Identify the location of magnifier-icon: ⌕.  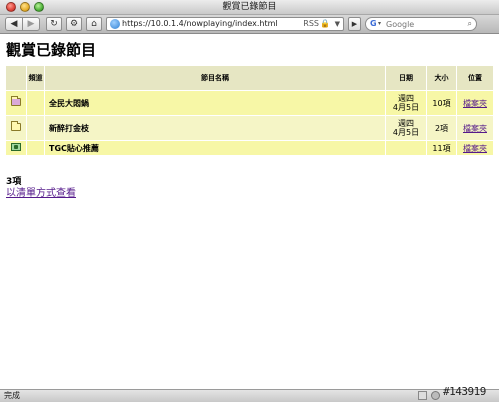
(470, 24).